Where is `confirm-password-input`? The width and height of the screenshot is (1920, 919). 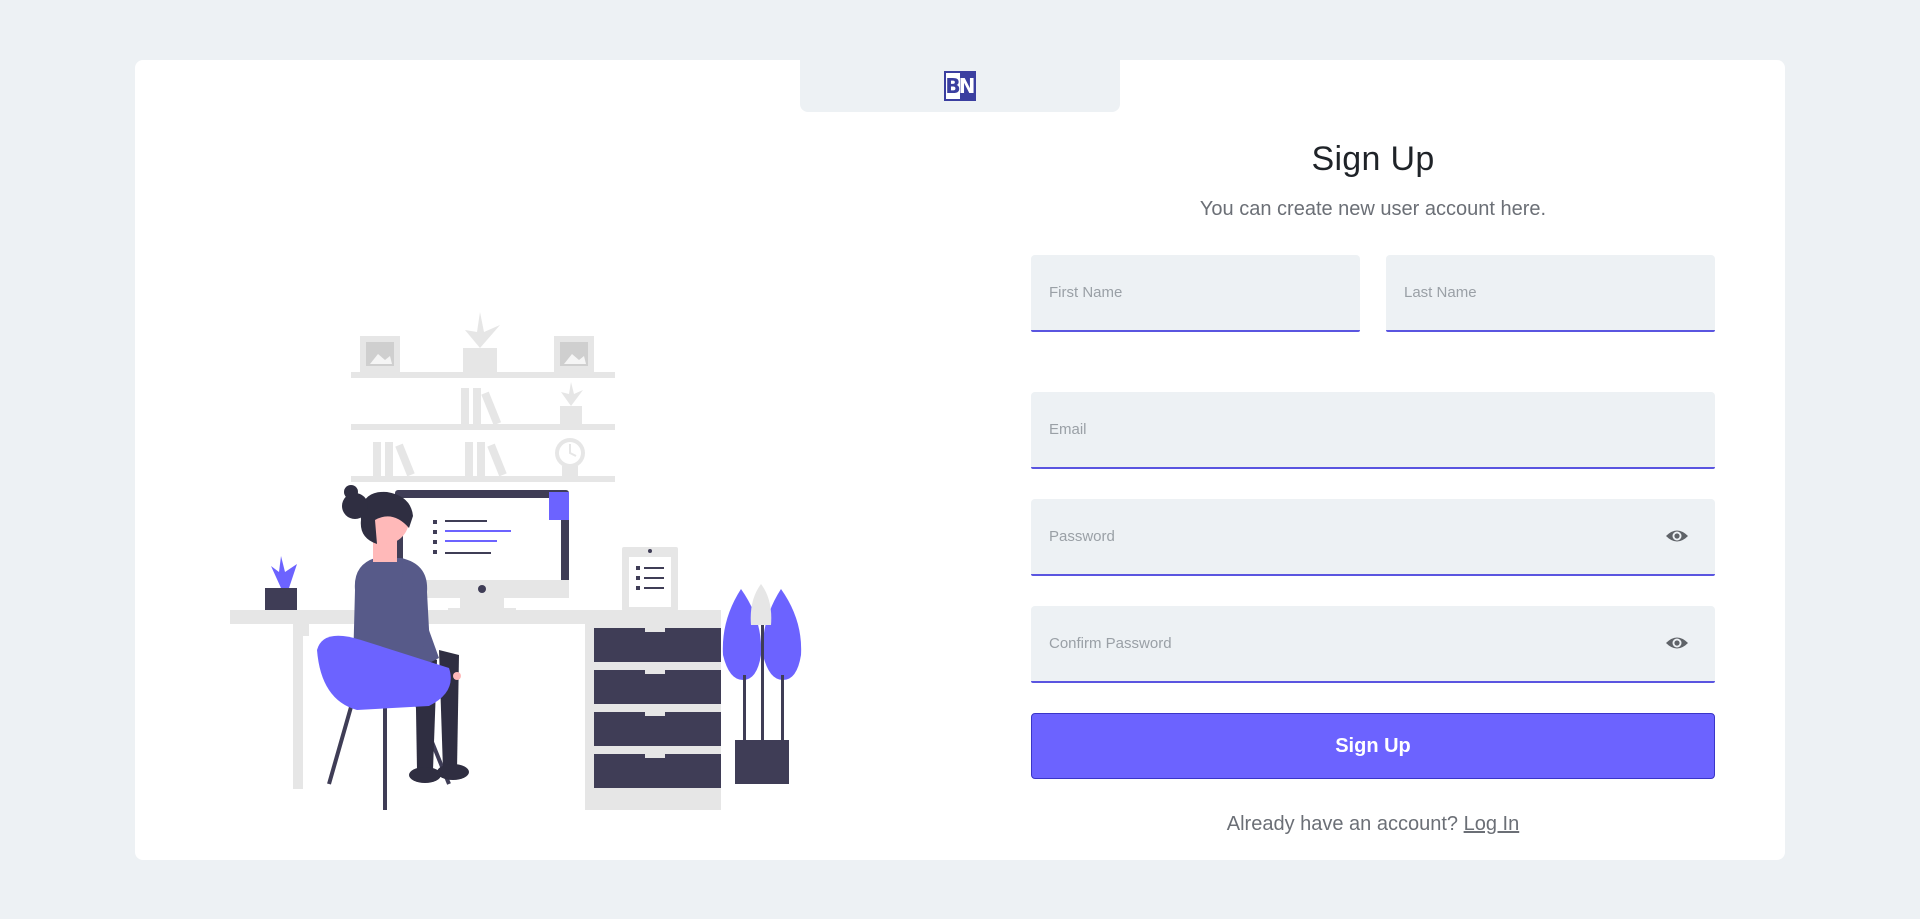 confirm-password-input is located at coordinates (1373, 643).